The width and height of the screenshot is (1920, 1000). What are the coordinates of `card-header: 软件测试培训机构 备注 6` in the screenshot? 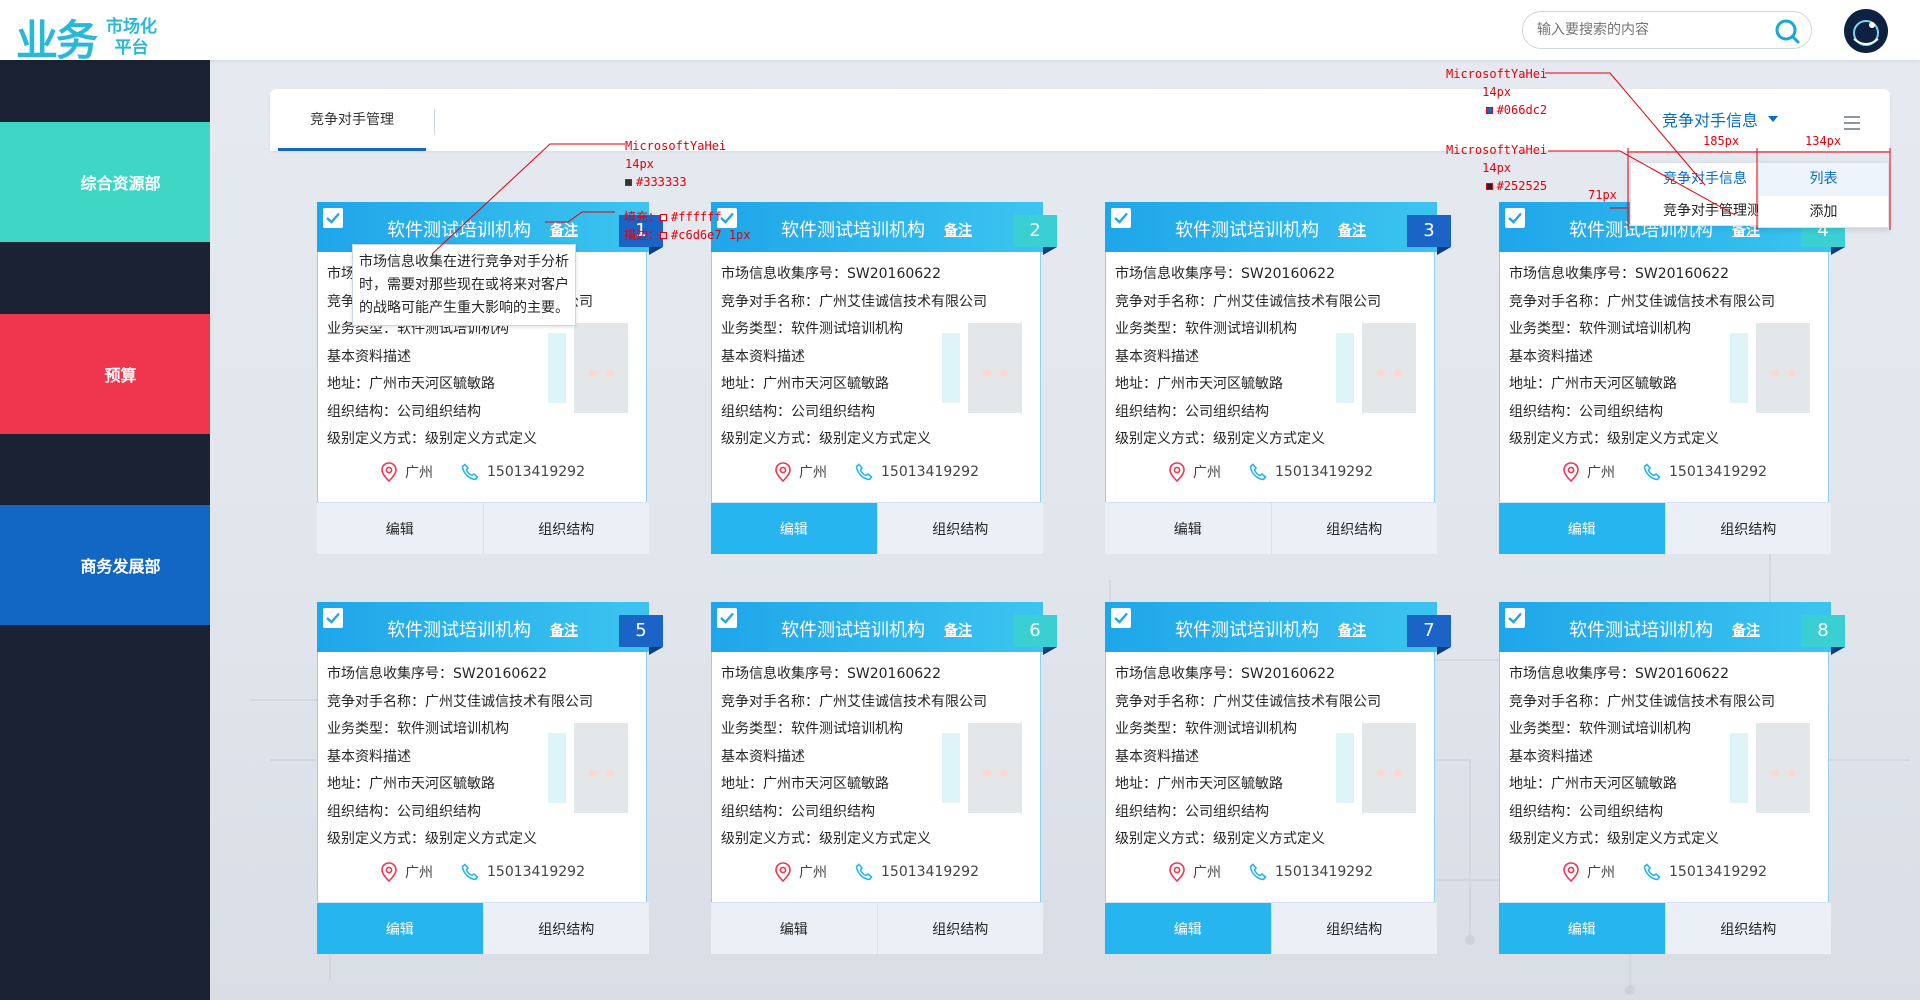 It's located at (884, 628).